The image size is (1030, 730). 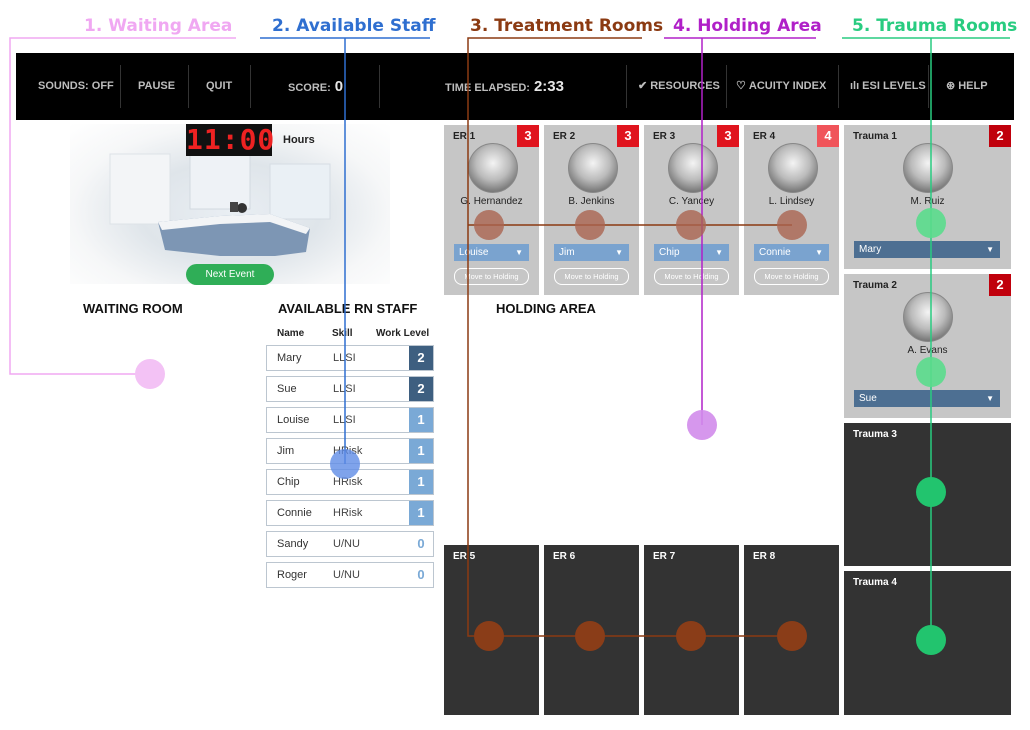 What do you see at coordinates (345, 464) in the screenshot?
I see `staff-marker` at bounding box center [345, 464].